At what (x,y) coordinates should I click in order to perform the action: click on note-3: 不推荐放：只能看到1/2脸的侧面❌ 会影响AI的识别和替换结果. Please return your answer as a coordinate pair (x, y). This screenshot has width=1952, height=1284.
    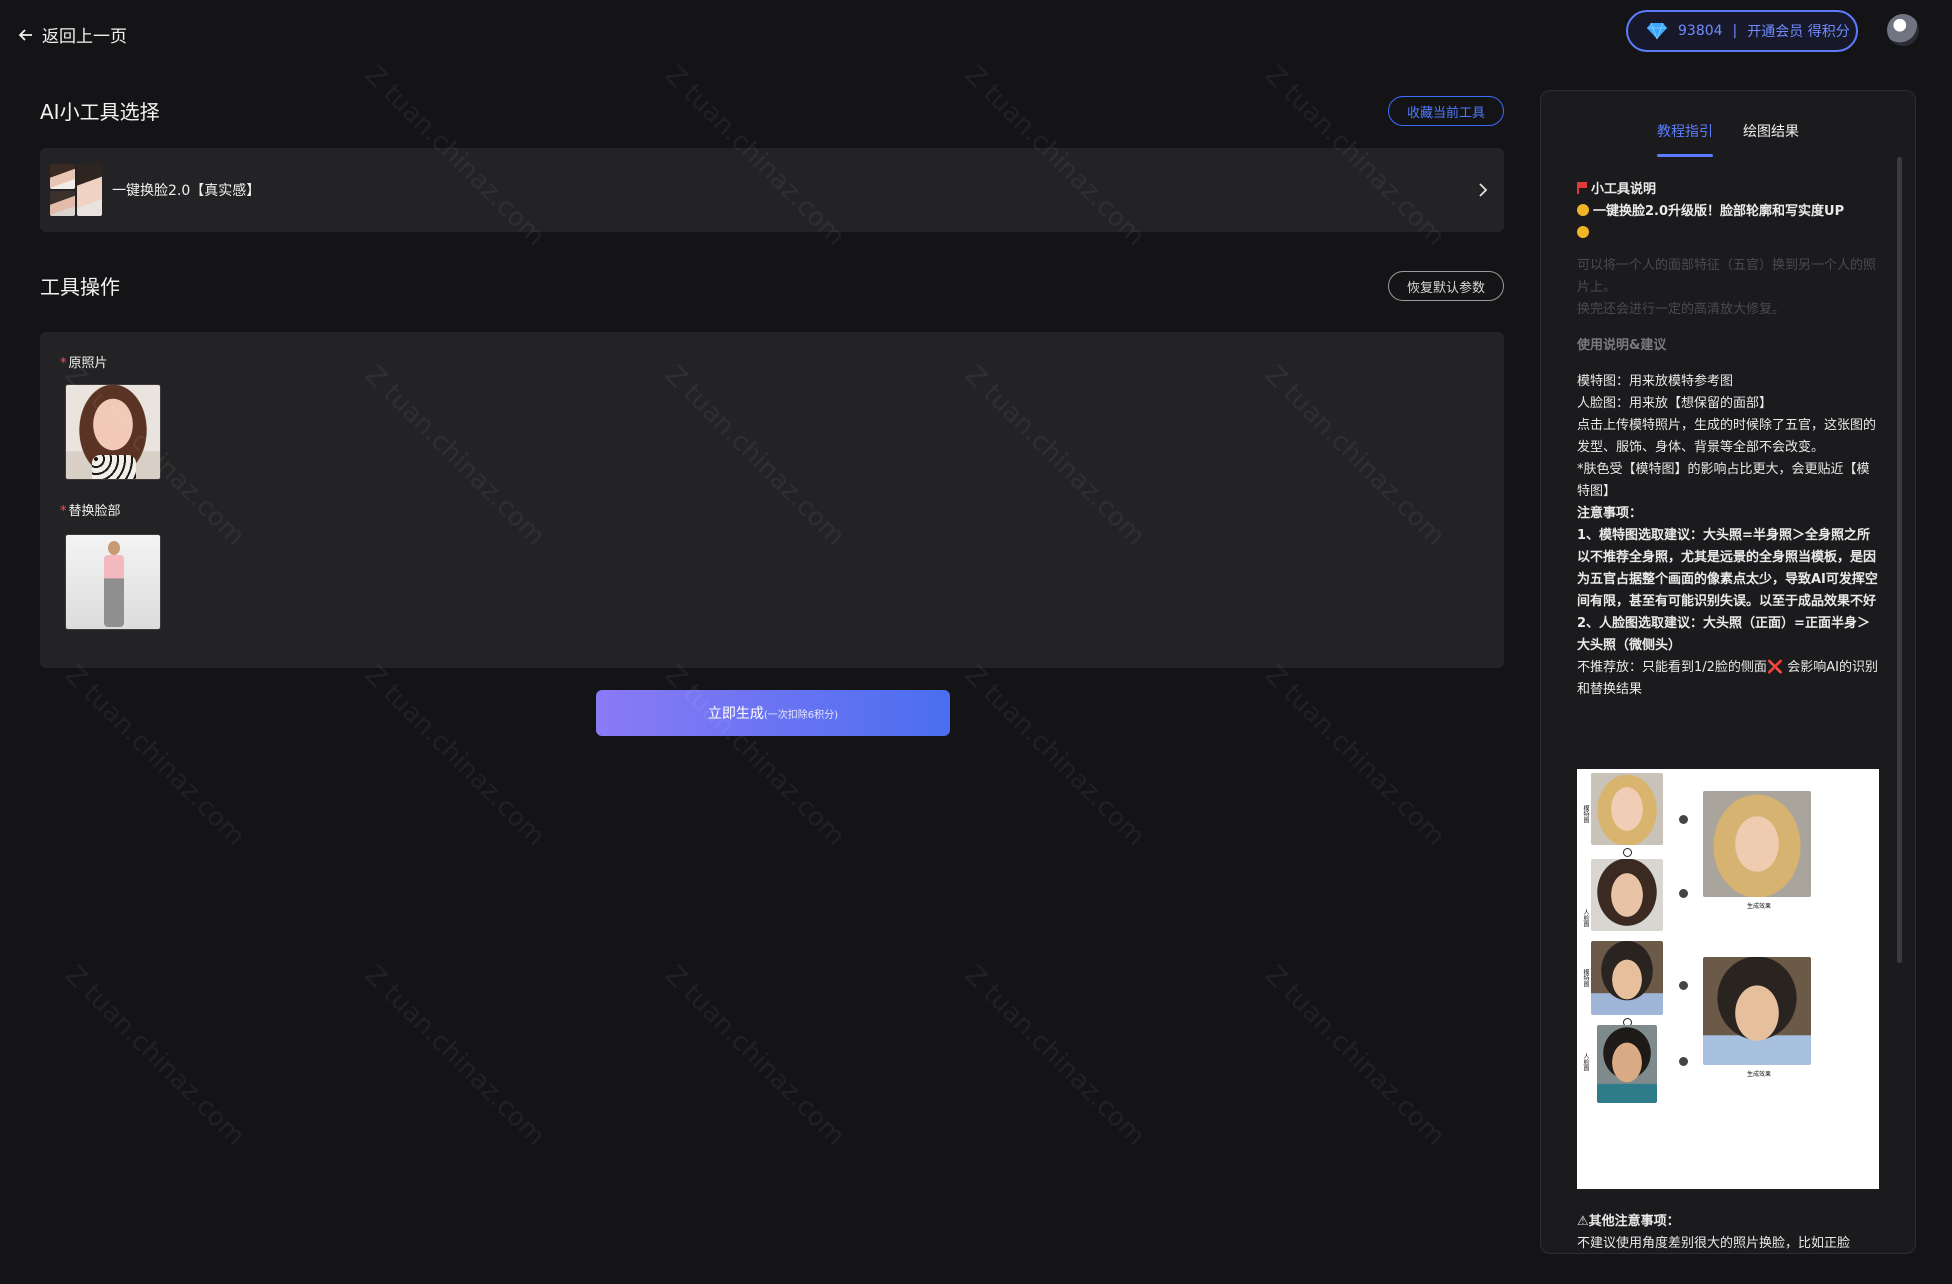
    Looking at the image, I should click on (1727, 678).